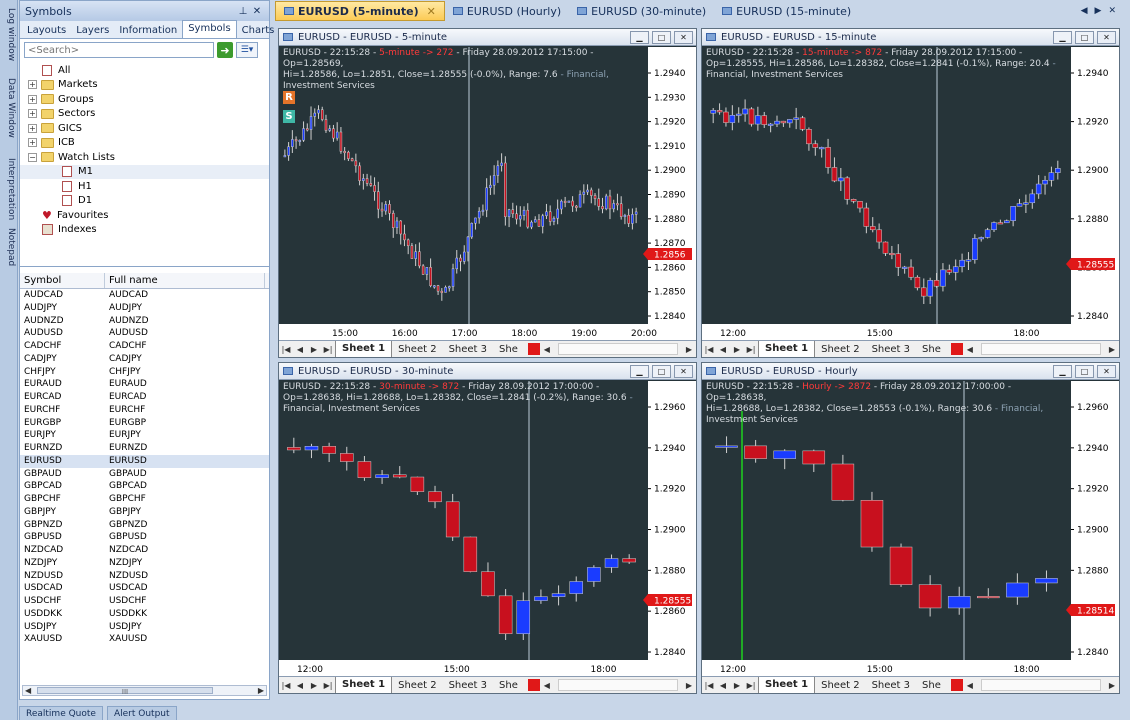  Describe the element at coordinates (1112, 11) in the screenshot. I see `close-document-icon: ✕` at that location.